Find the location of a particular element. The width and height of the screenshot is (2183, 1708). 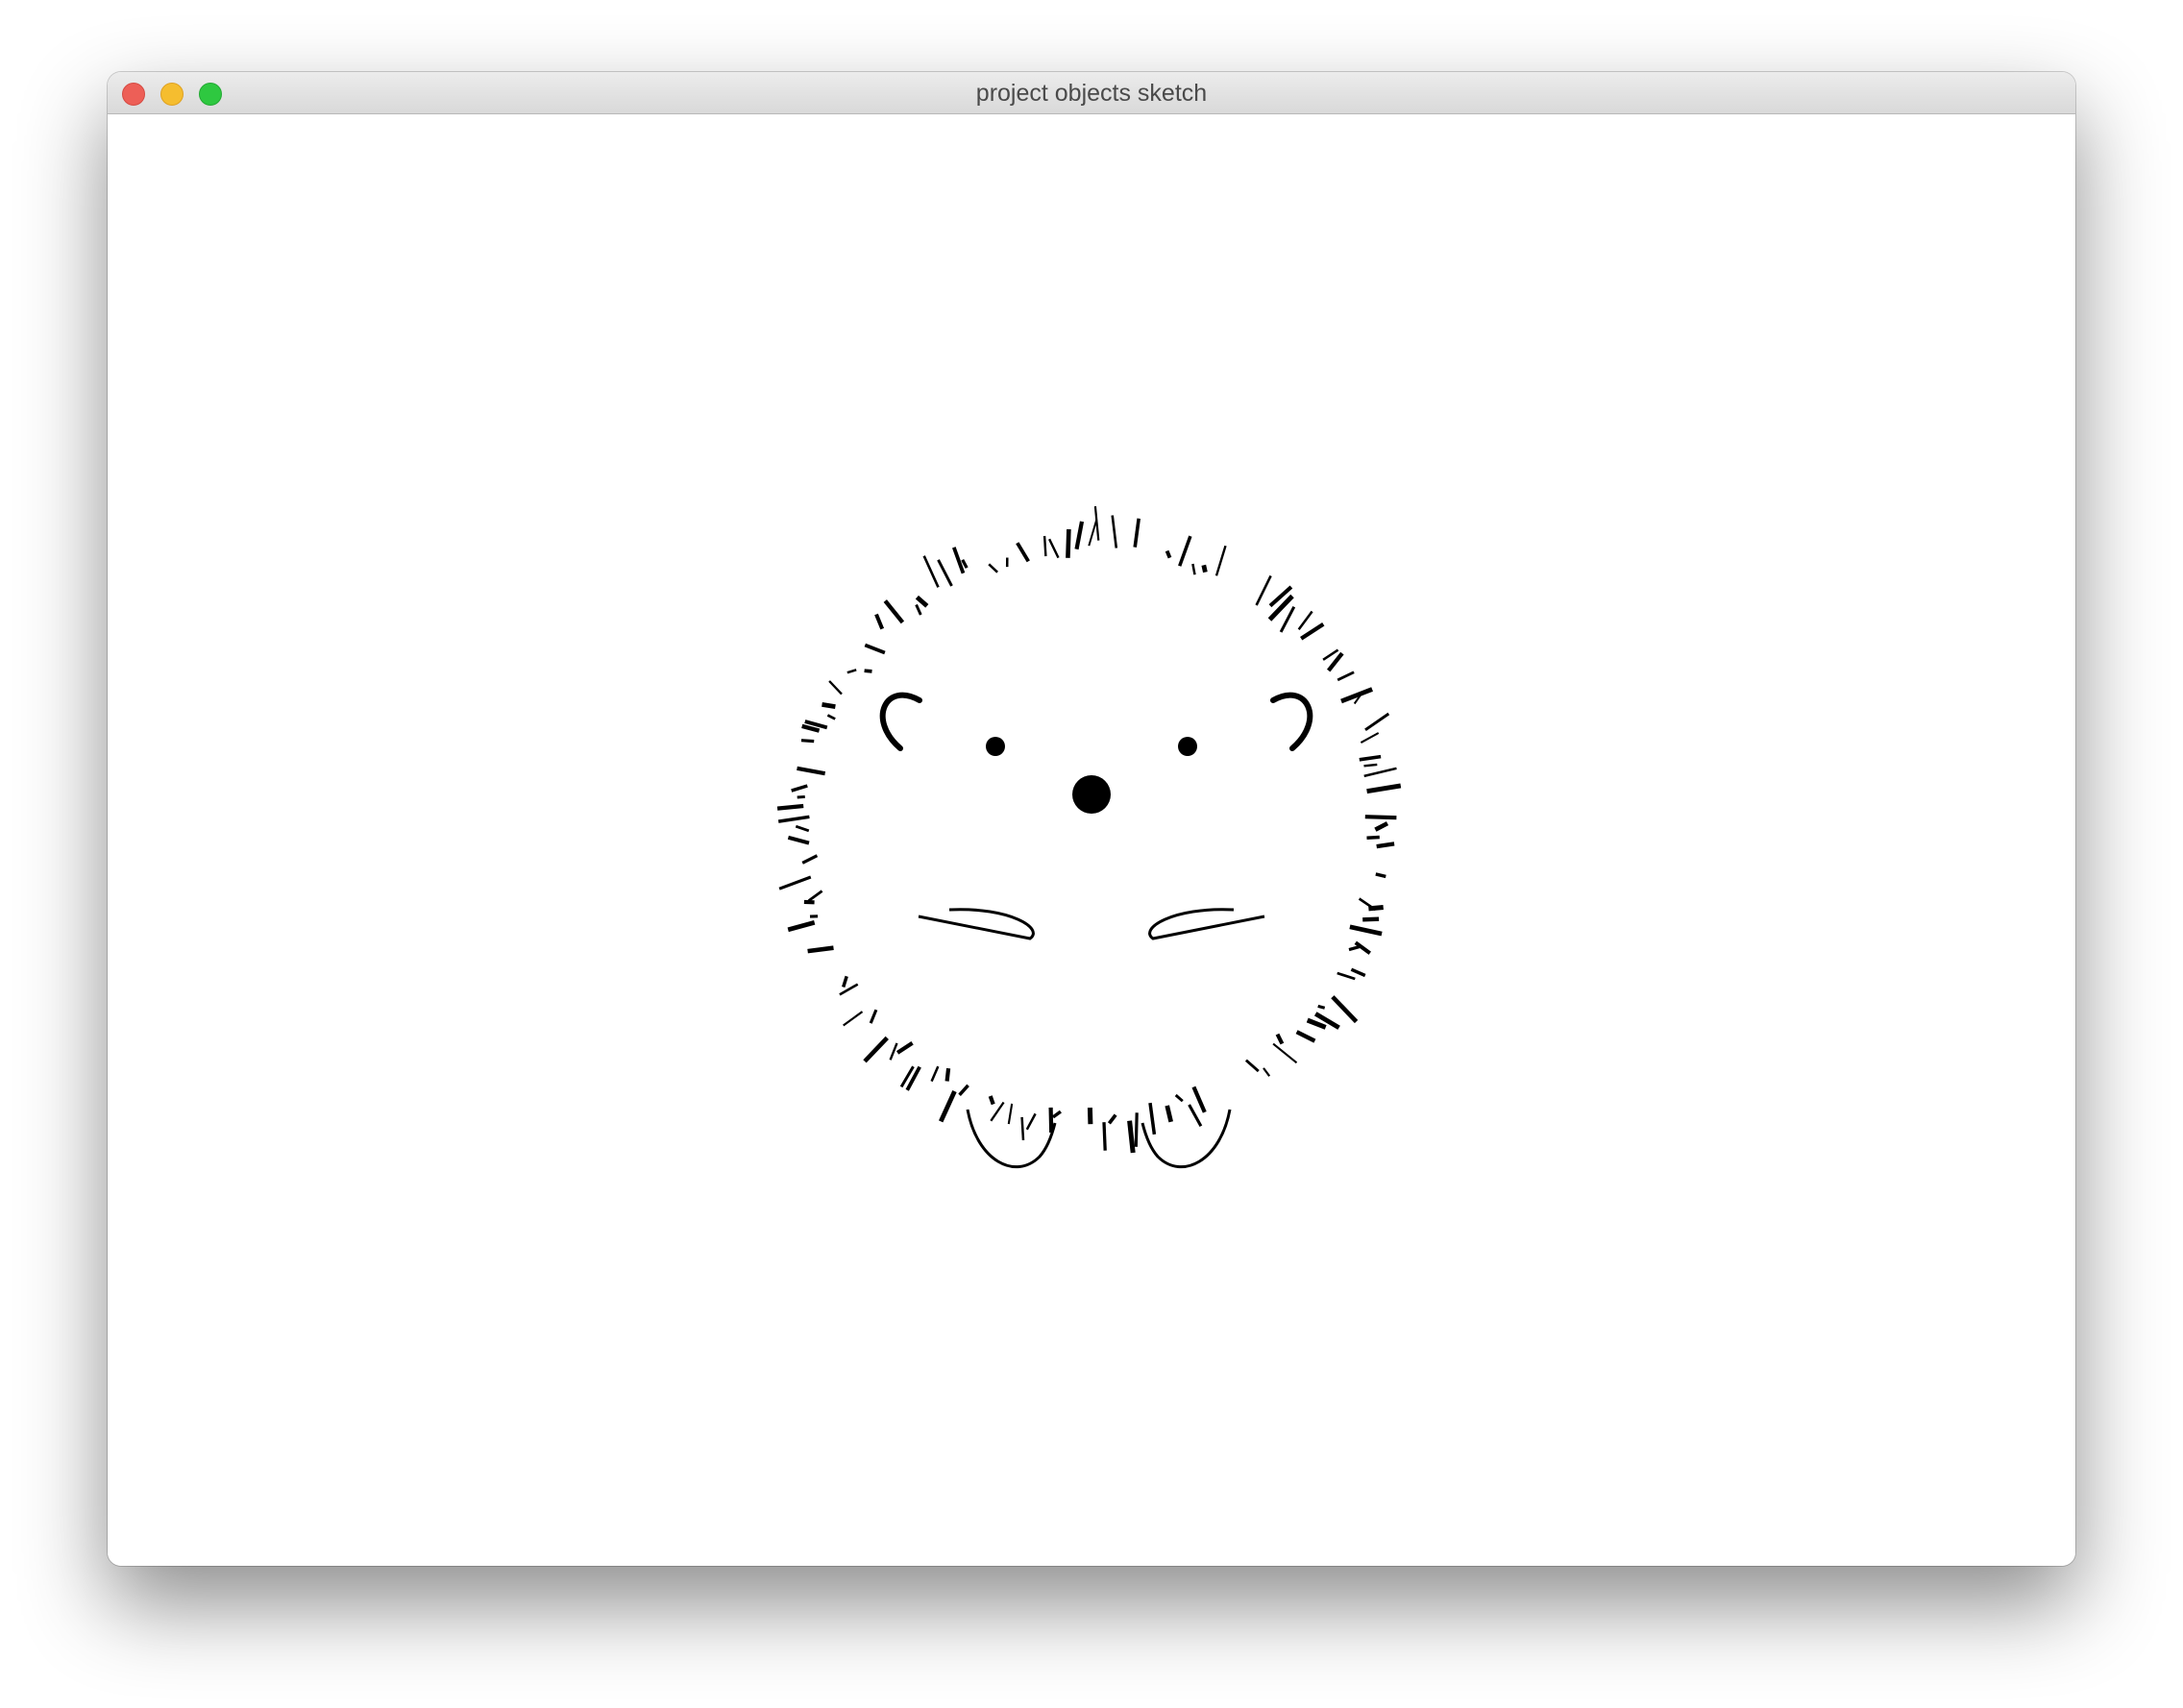

window-title: project objects sketch is located at coordinates (1091, 93).